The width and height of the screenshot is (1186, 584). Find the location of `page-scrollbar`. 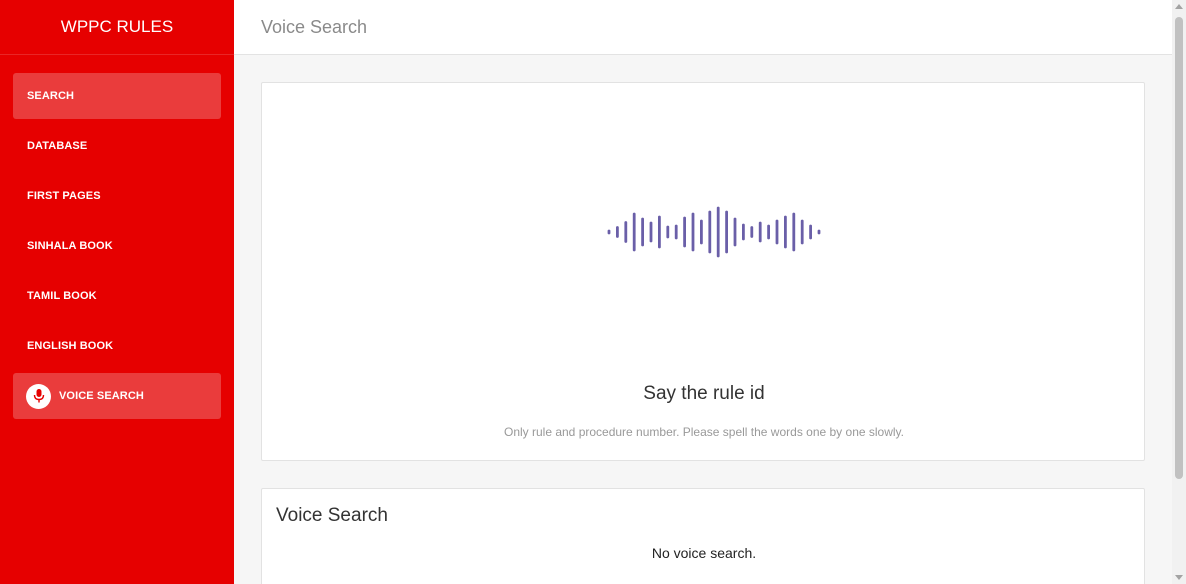

page-scrollbar is located at coordinates (1179, 292).